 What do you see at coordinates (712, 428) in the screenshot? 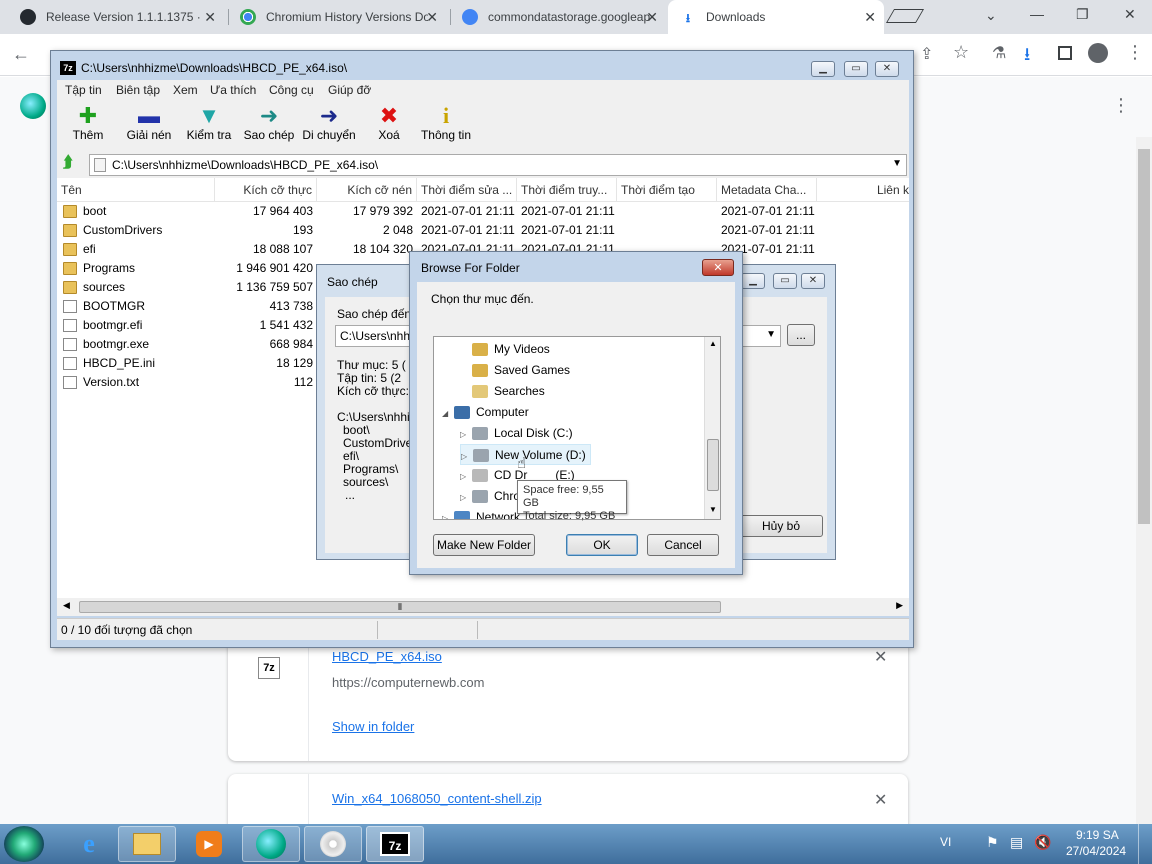
I see `tree-scrollbar: ▲ ▼` at bounding box center [712, 428].